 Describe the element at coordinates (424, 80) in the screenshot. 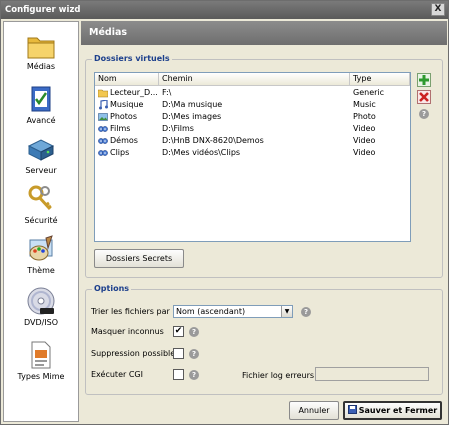

I see `add-folder-icon` at that location.